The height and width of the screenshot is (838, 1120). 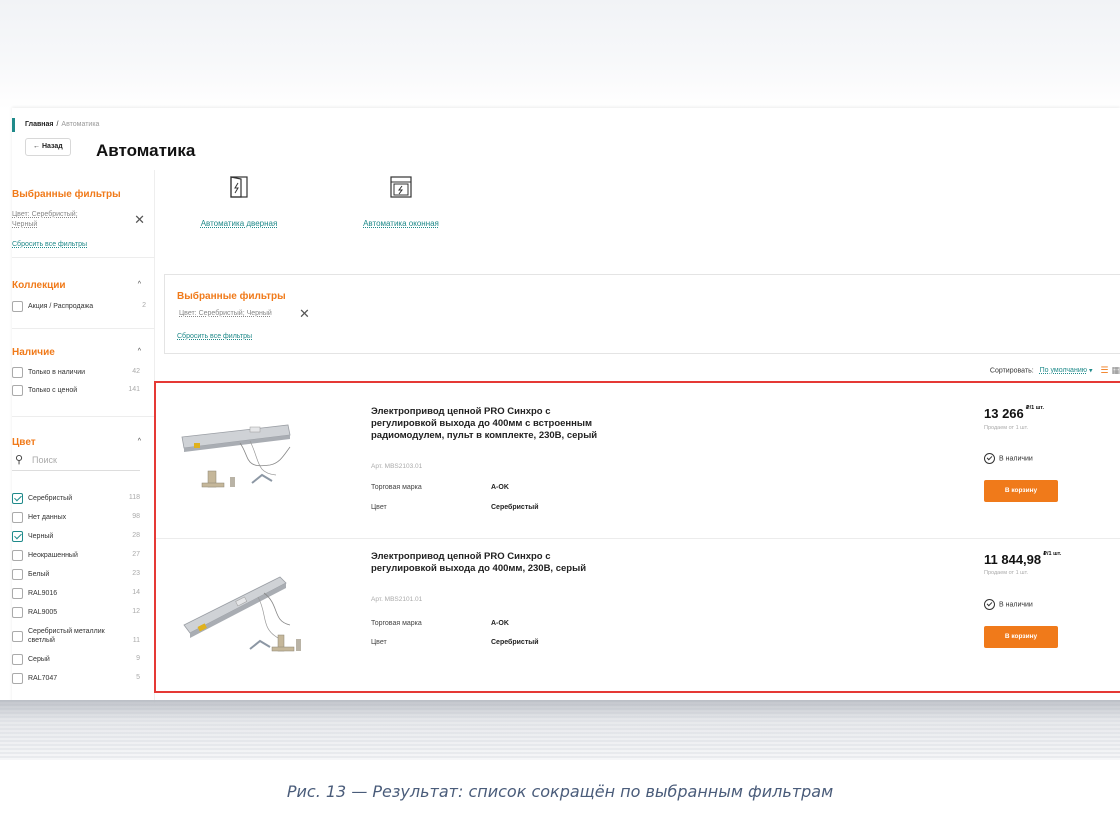 What do you see at coordinates (401, 187) in the screenshot?
I see `window-automation-icon` at bounding box center [401, 187].